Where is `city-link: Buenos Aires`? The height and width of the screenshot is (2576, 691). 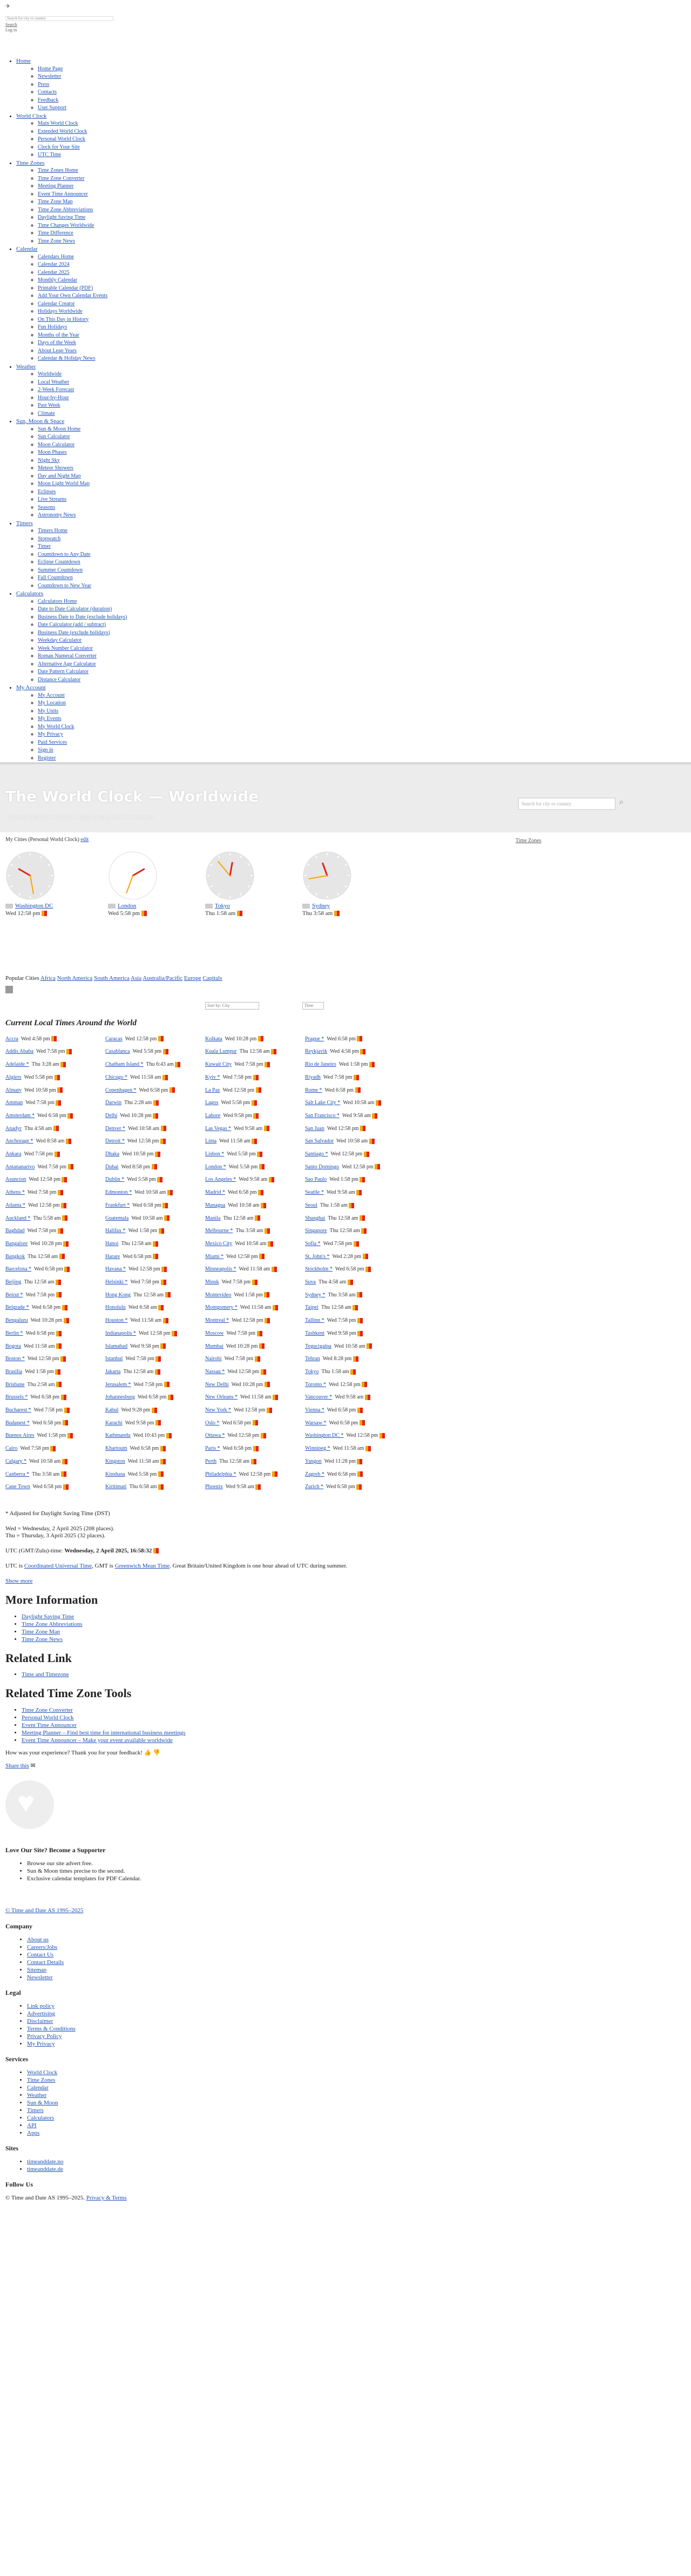 city-link: Buenos Aires is located at coordinates (20, 1435).